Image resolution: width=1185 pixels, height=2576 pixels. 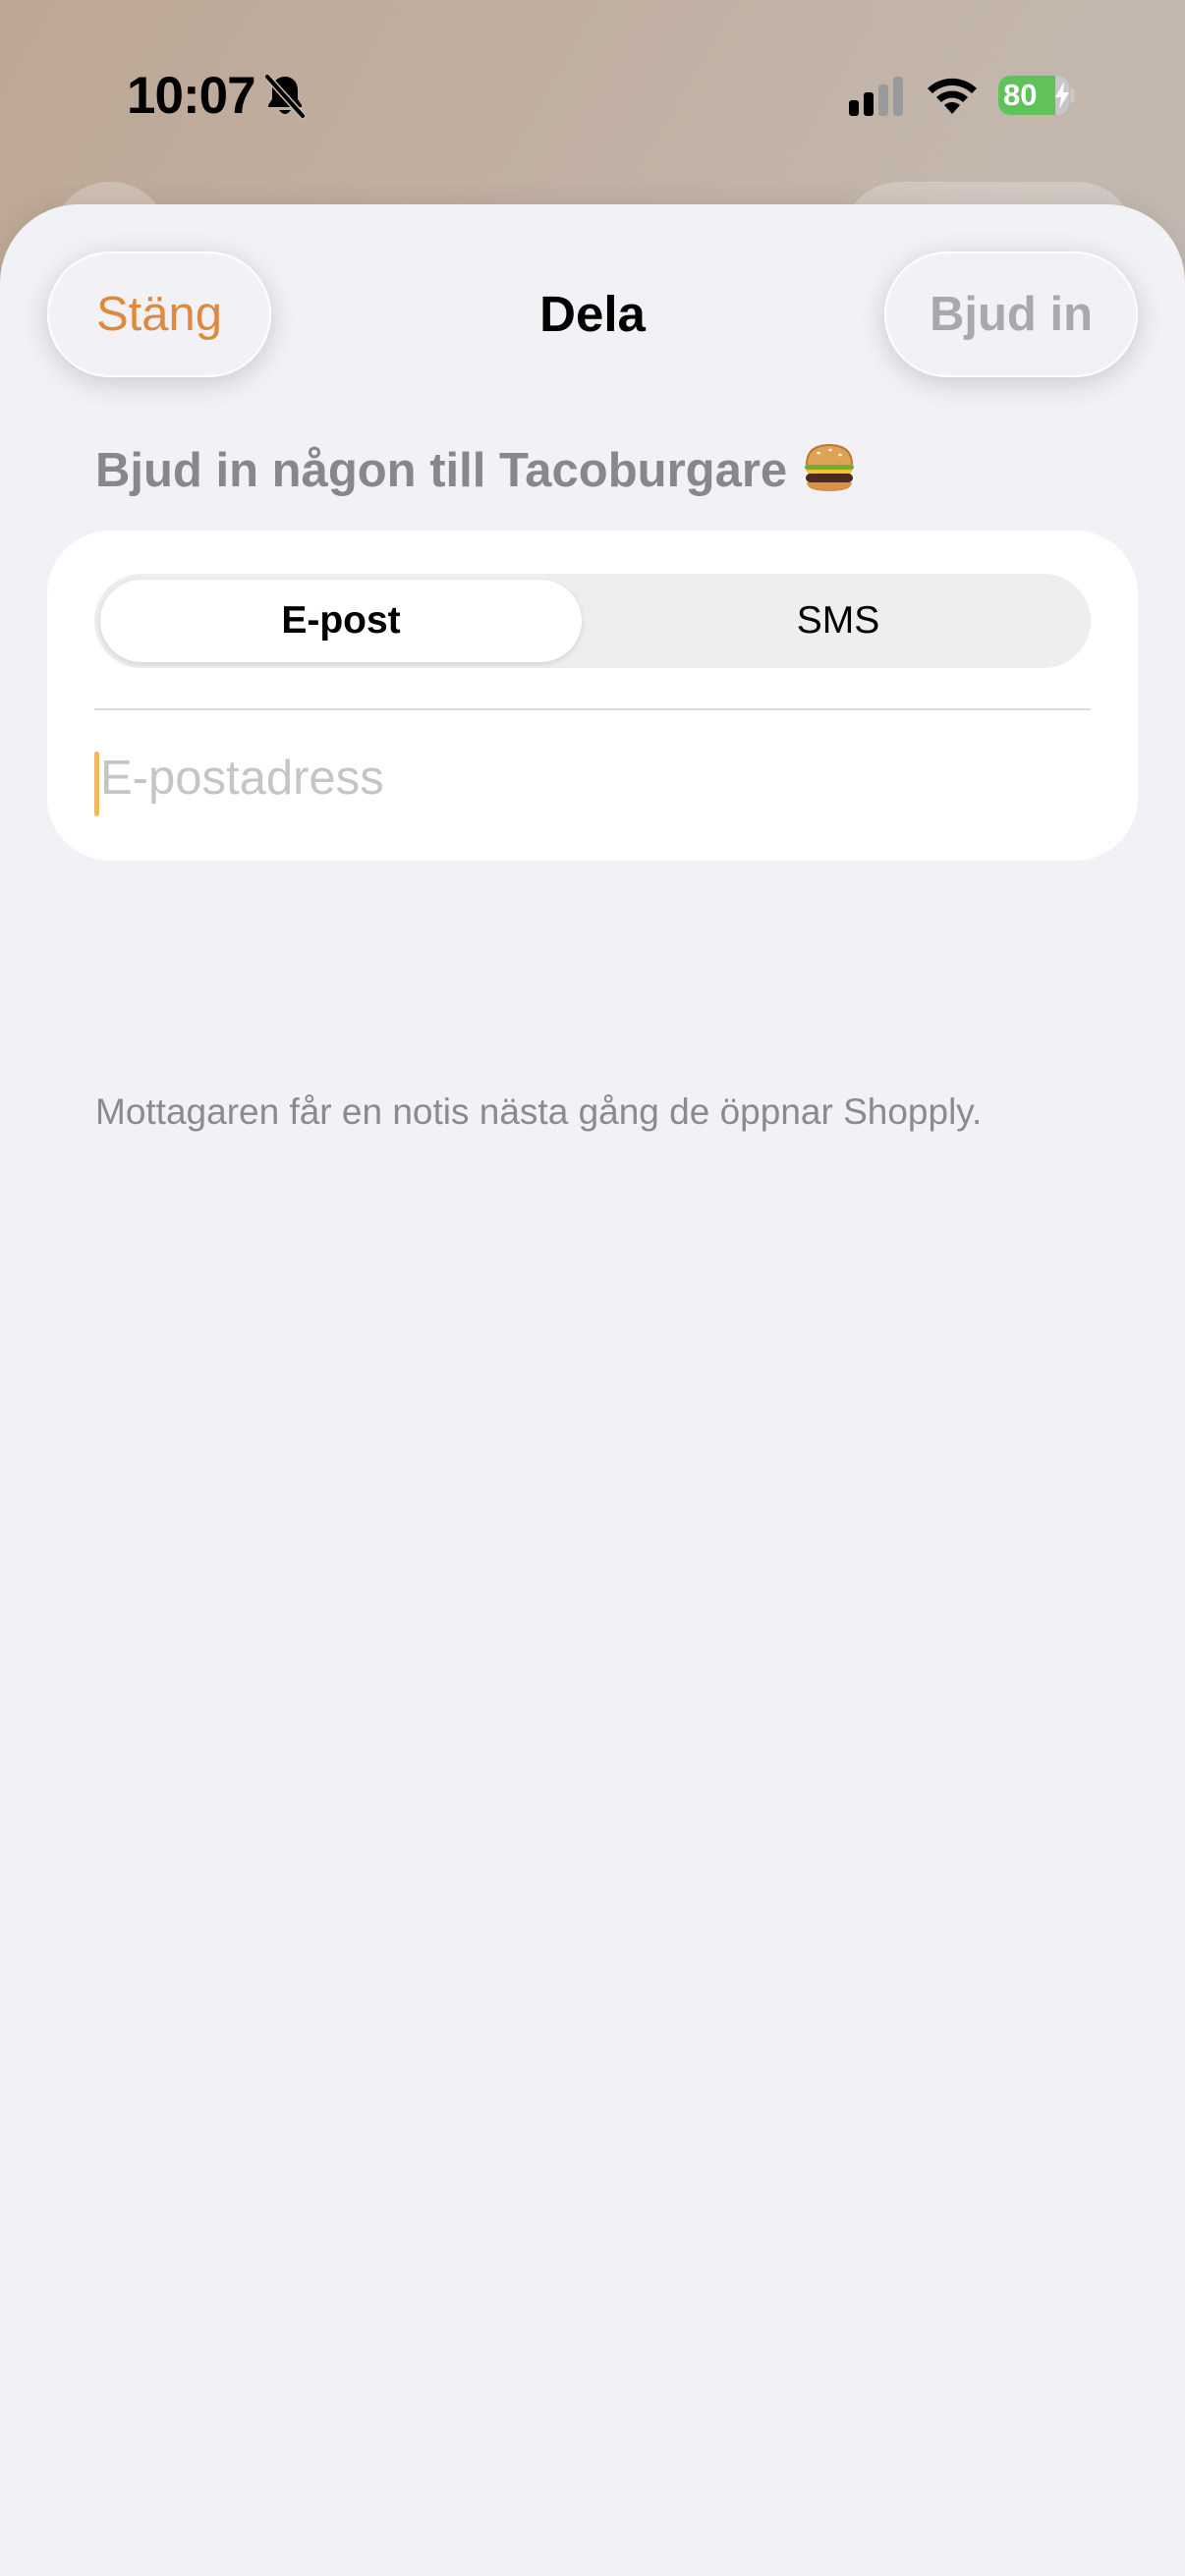 What do you see at coordinates (953, 96) in the screenshot?
I see `wifi-icon` at bounding box center [953, 96].